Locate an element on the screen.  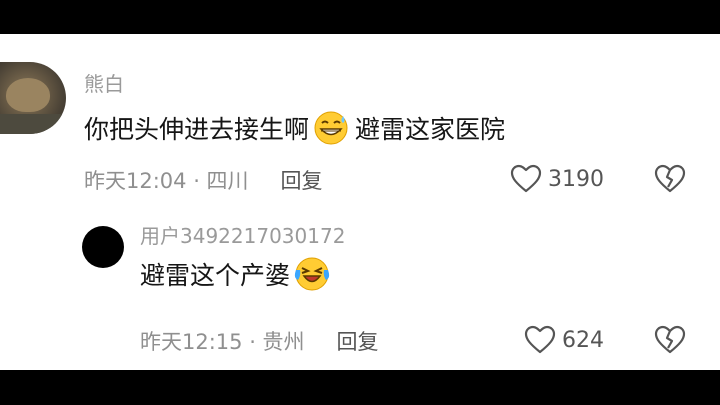
comment-text-part: 避雷这家医院 is located at coordinates (430, 129).